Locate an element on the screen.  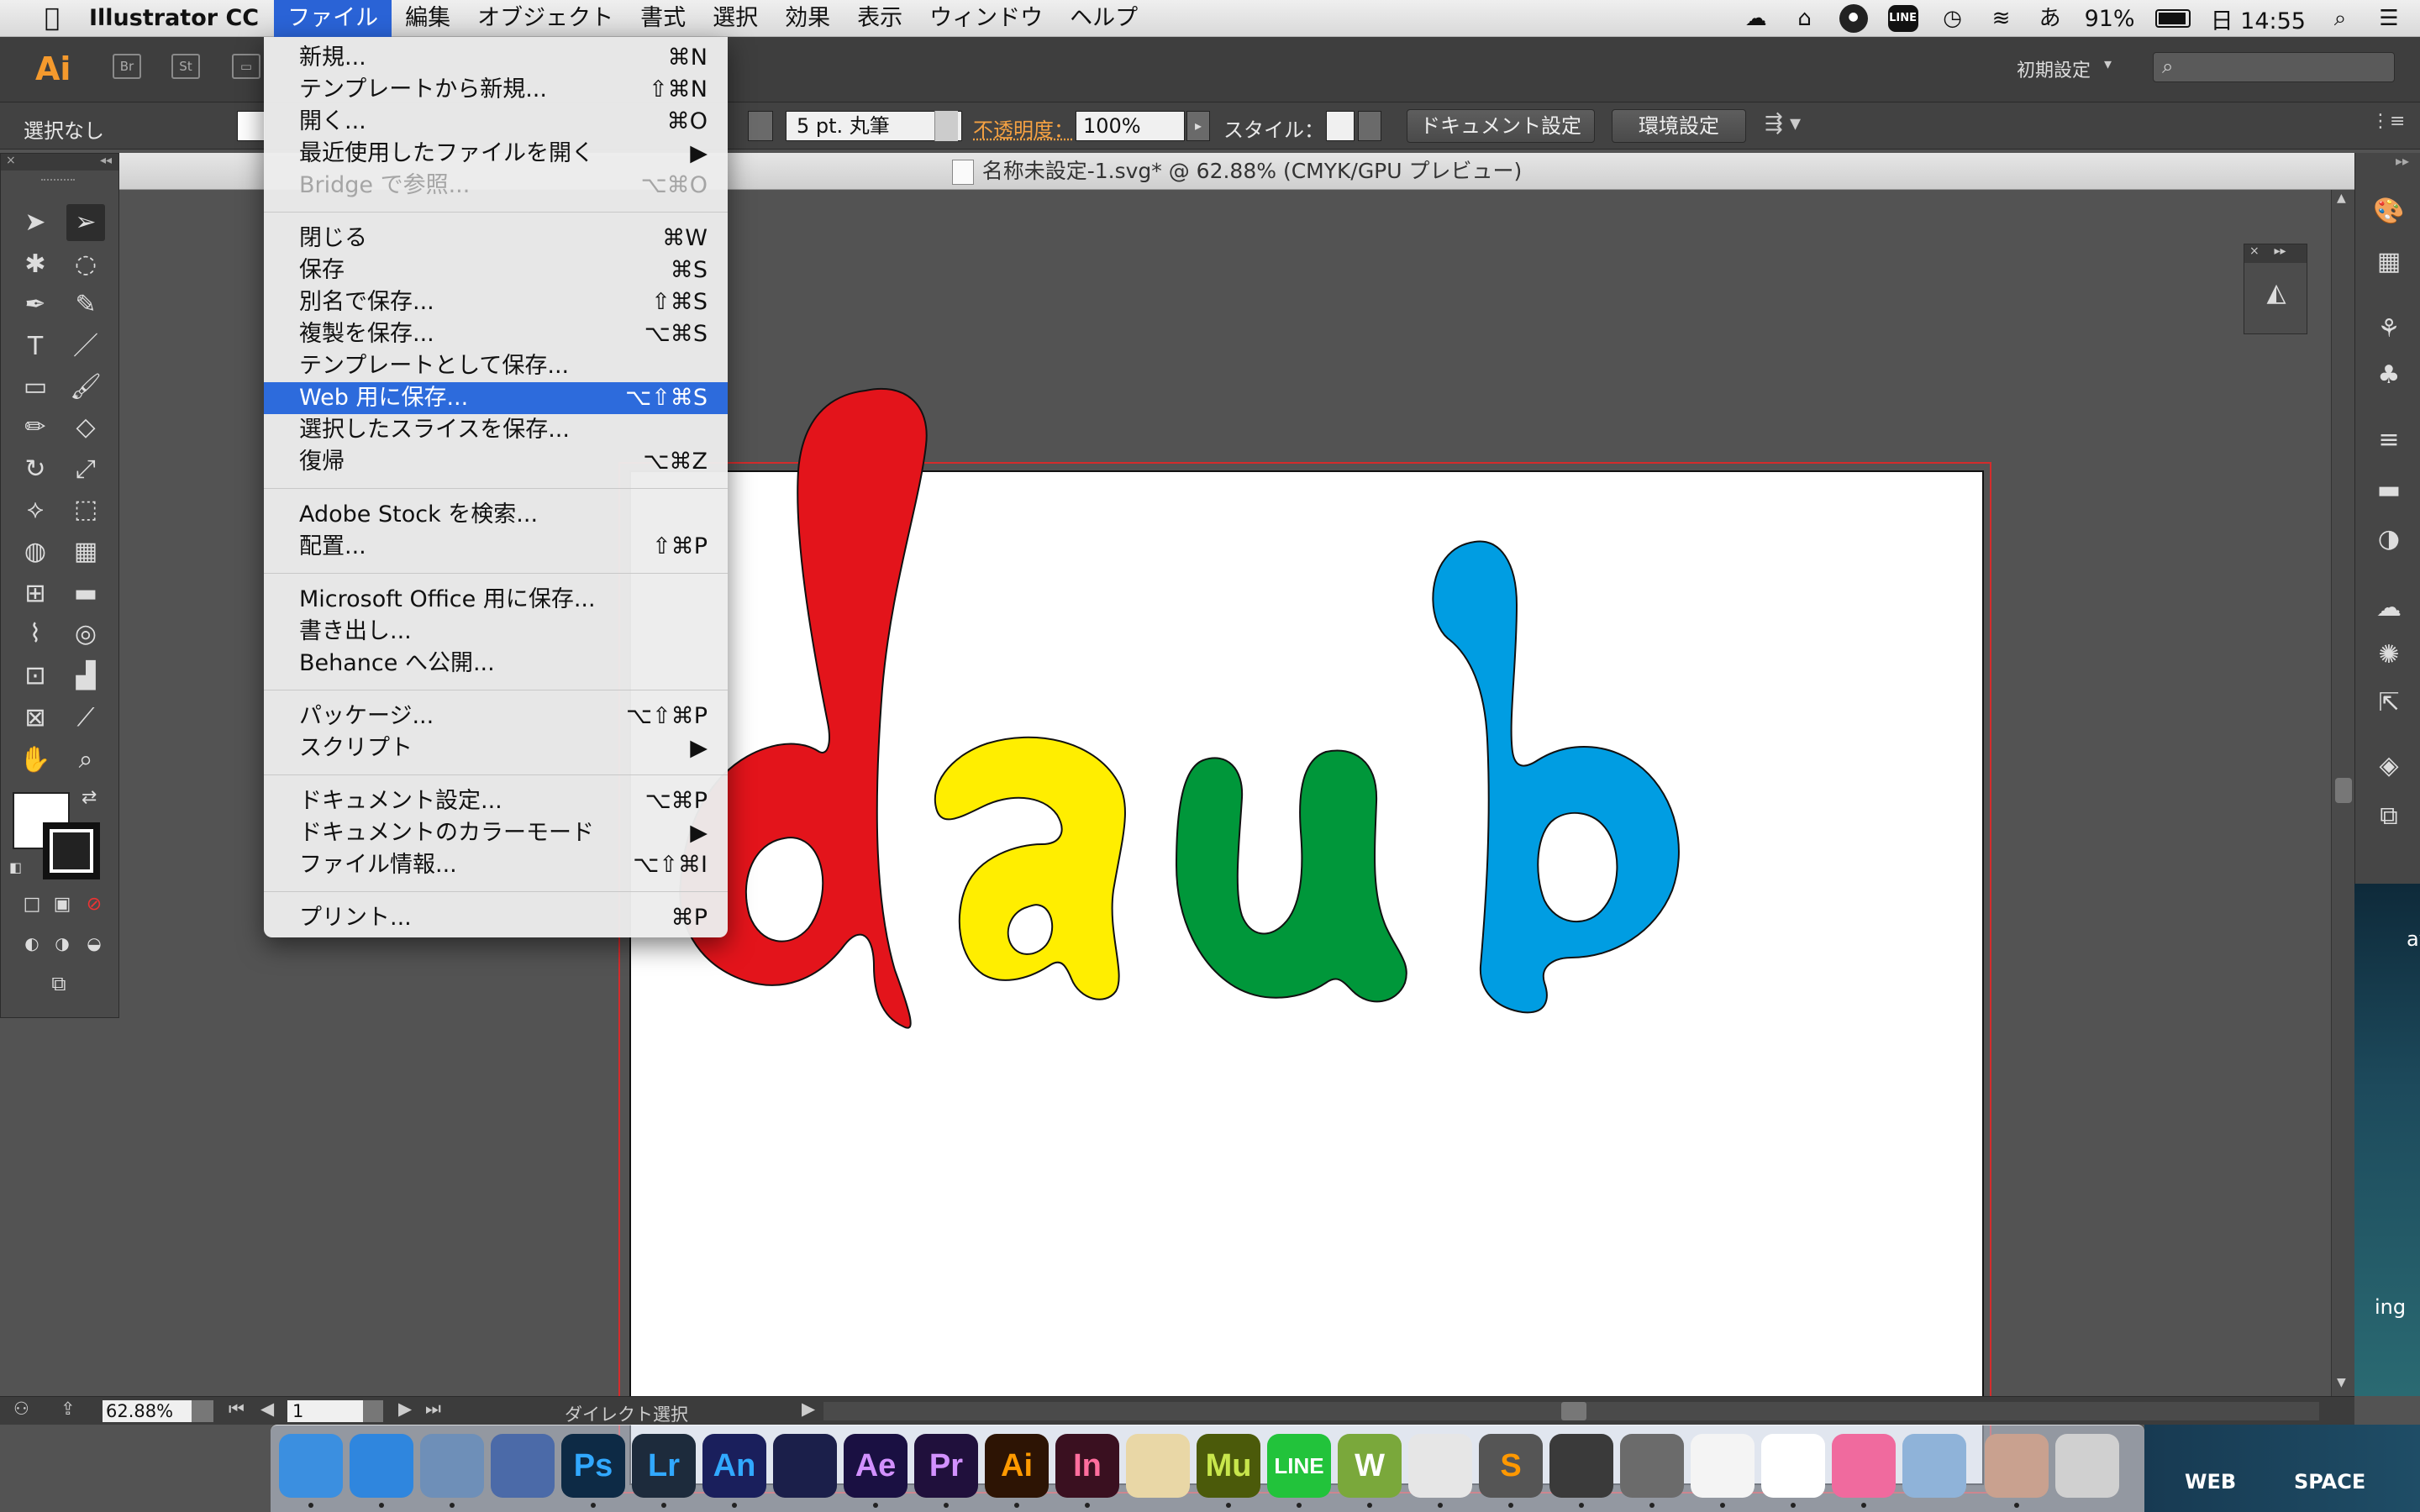
stroke-color-box is located at coordinates (71, 850).